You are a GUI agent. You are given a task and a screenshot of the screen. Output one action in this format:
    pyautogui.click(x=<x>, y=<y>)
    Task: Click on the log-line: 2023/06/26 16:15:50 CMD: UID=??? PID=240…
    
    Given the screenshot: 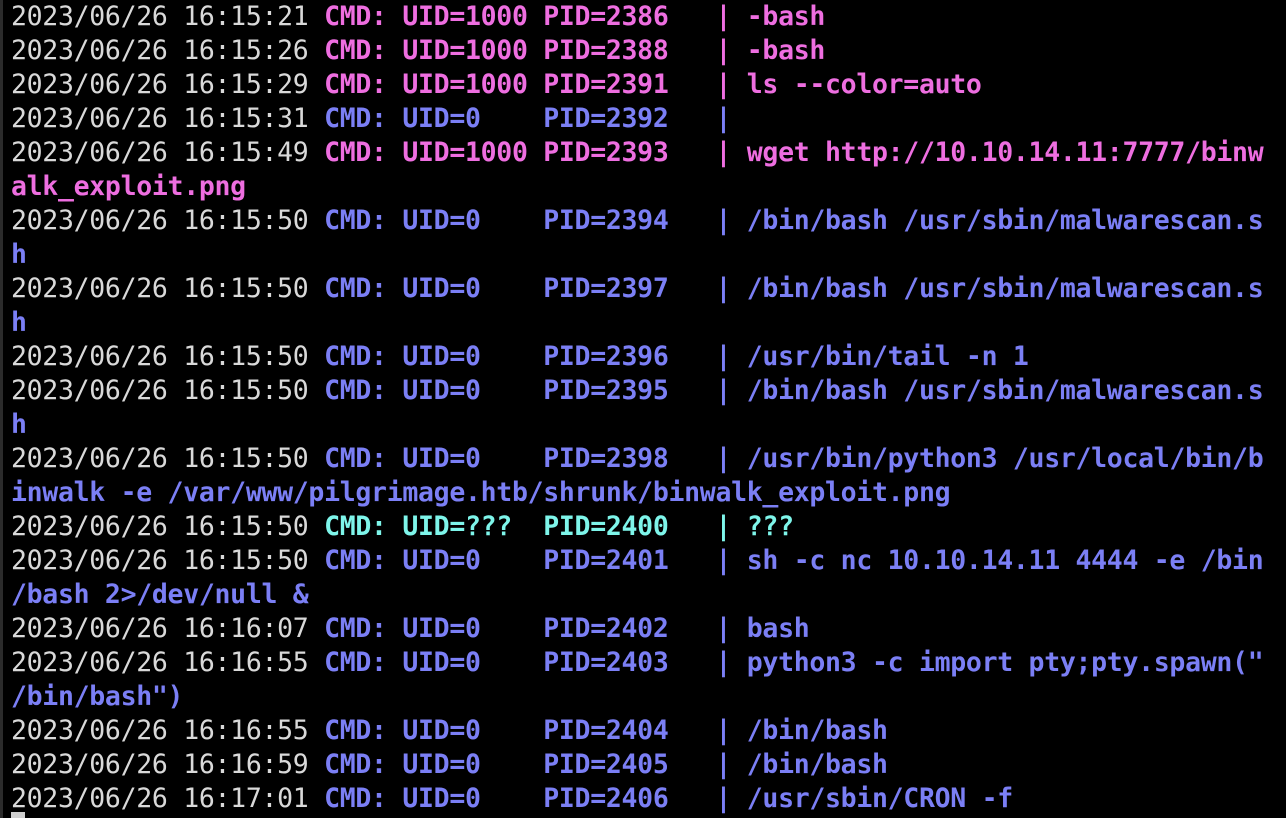 What is the action you would take?
    pyautogui.click(x=648, y=527)
    